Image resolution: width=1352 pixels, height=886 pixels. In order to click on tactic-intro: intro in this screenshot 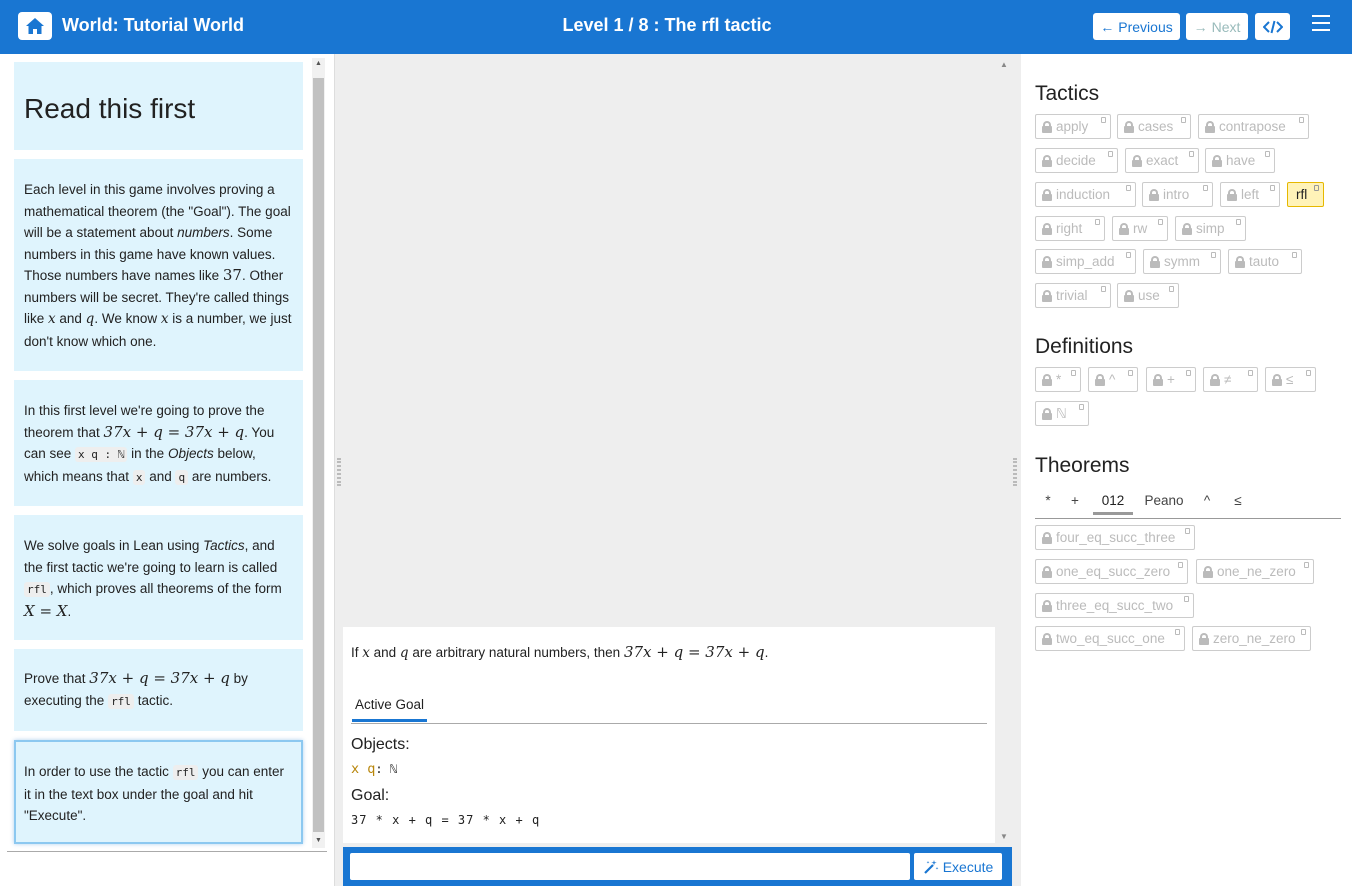, I will do `click(1177, 194)`.